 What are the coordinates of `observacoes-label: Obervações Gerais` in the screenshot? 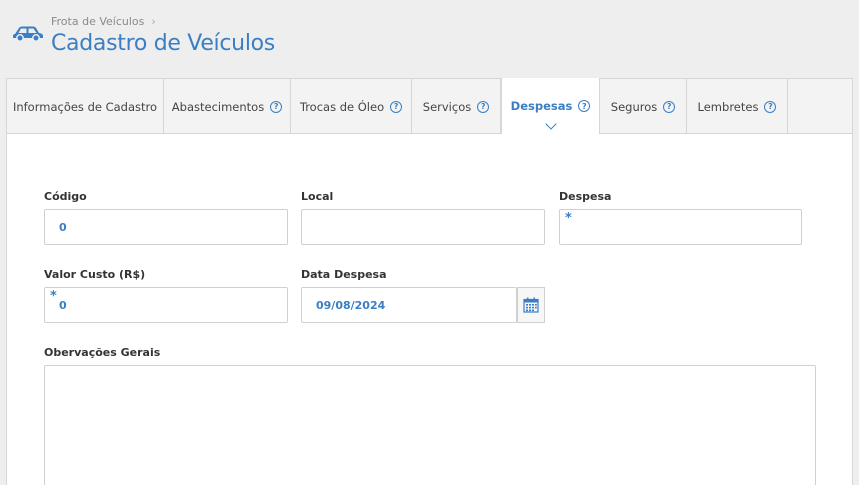 It's located at (102, 352).